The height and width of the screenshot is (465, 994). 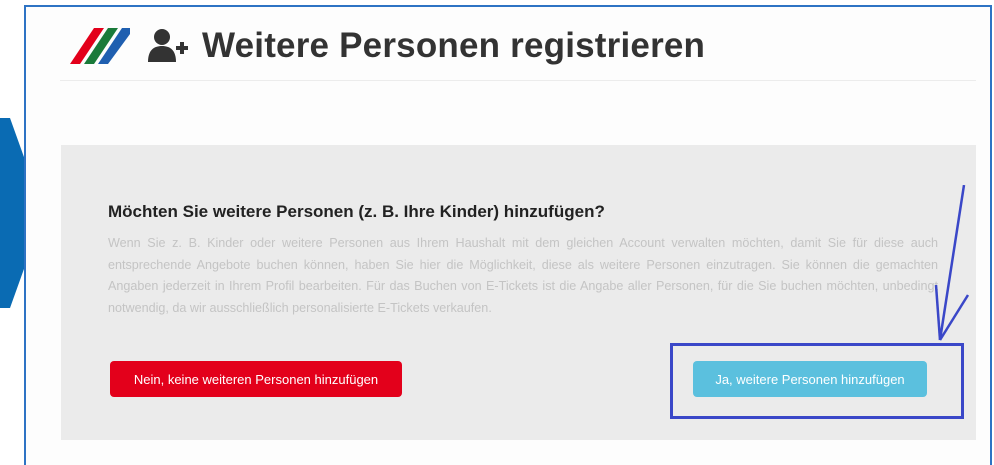 I want to click on header-divider, so click(x=518, y=80).